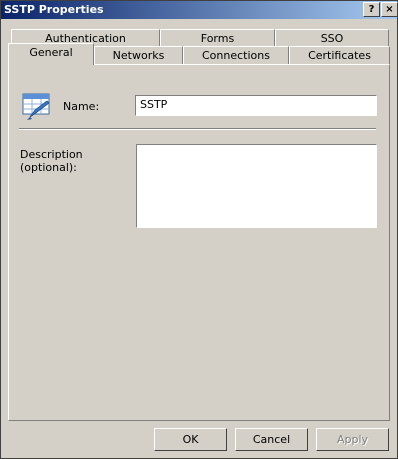 The width and height of the screenshot is (398, 459). Describe the element at coordinates (51, 154) in the screenshot. I see `description-label: Description` at that location.